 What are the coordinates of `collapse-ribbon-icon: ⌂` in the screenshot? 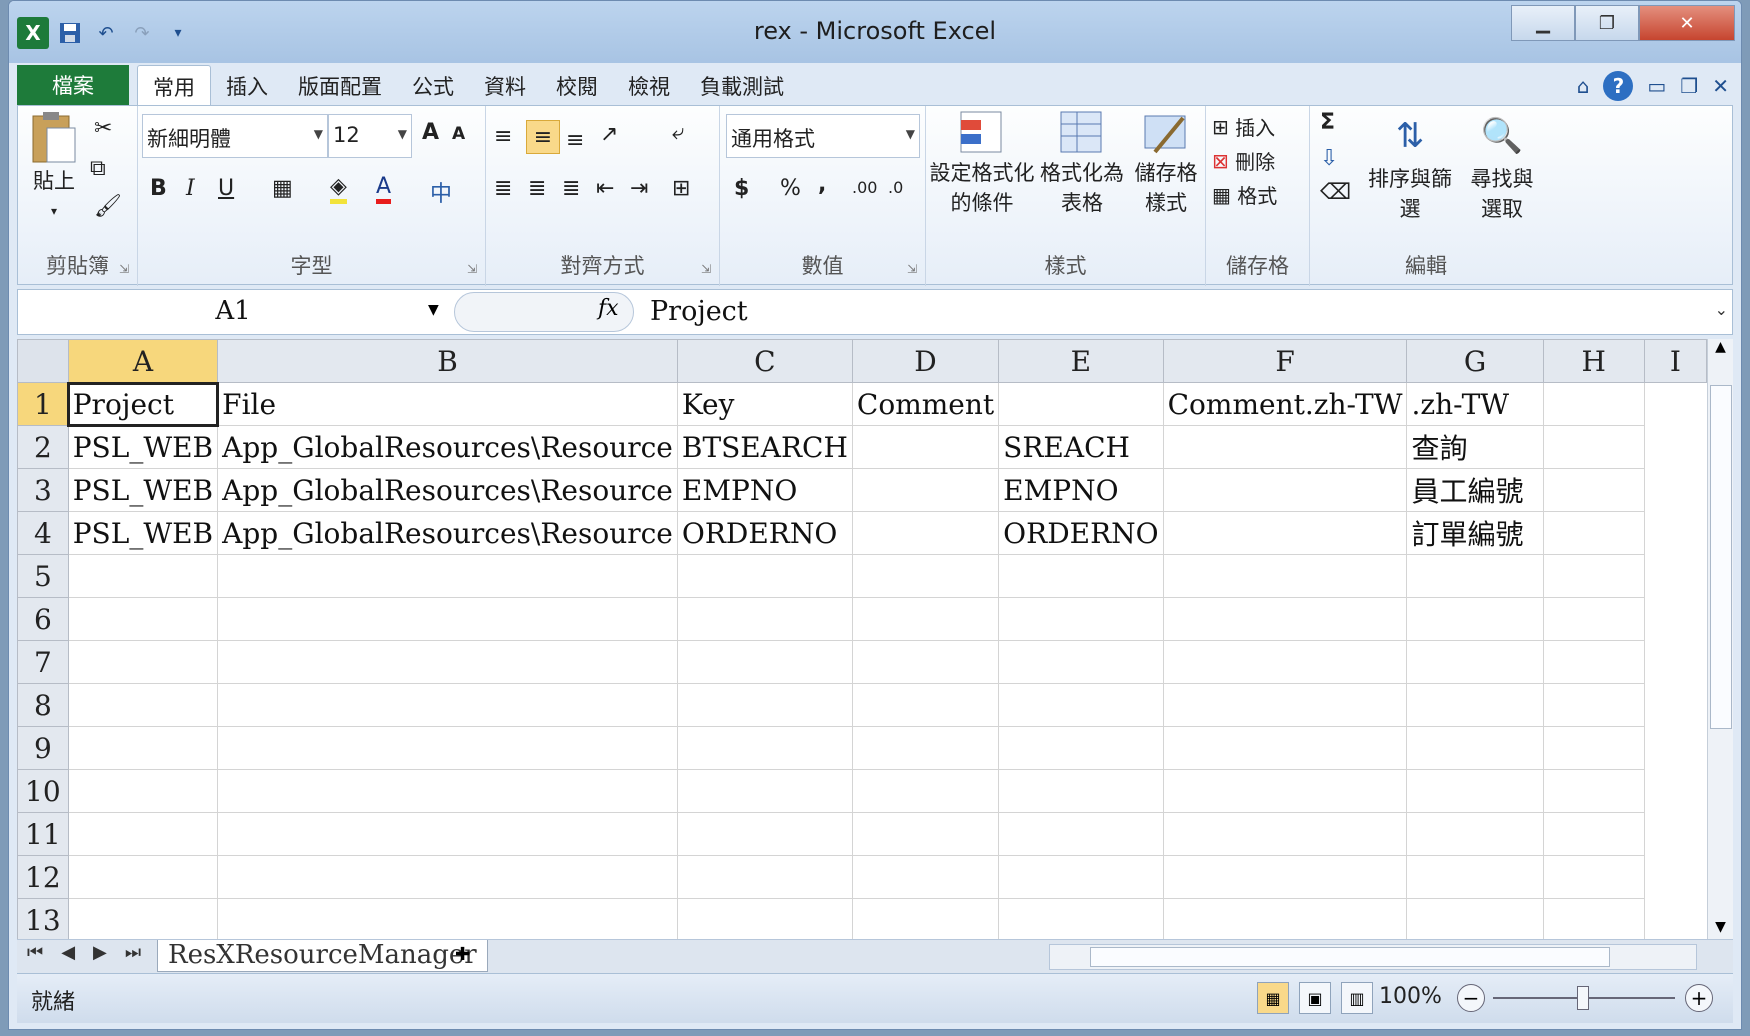 It's located at (1583, 86).